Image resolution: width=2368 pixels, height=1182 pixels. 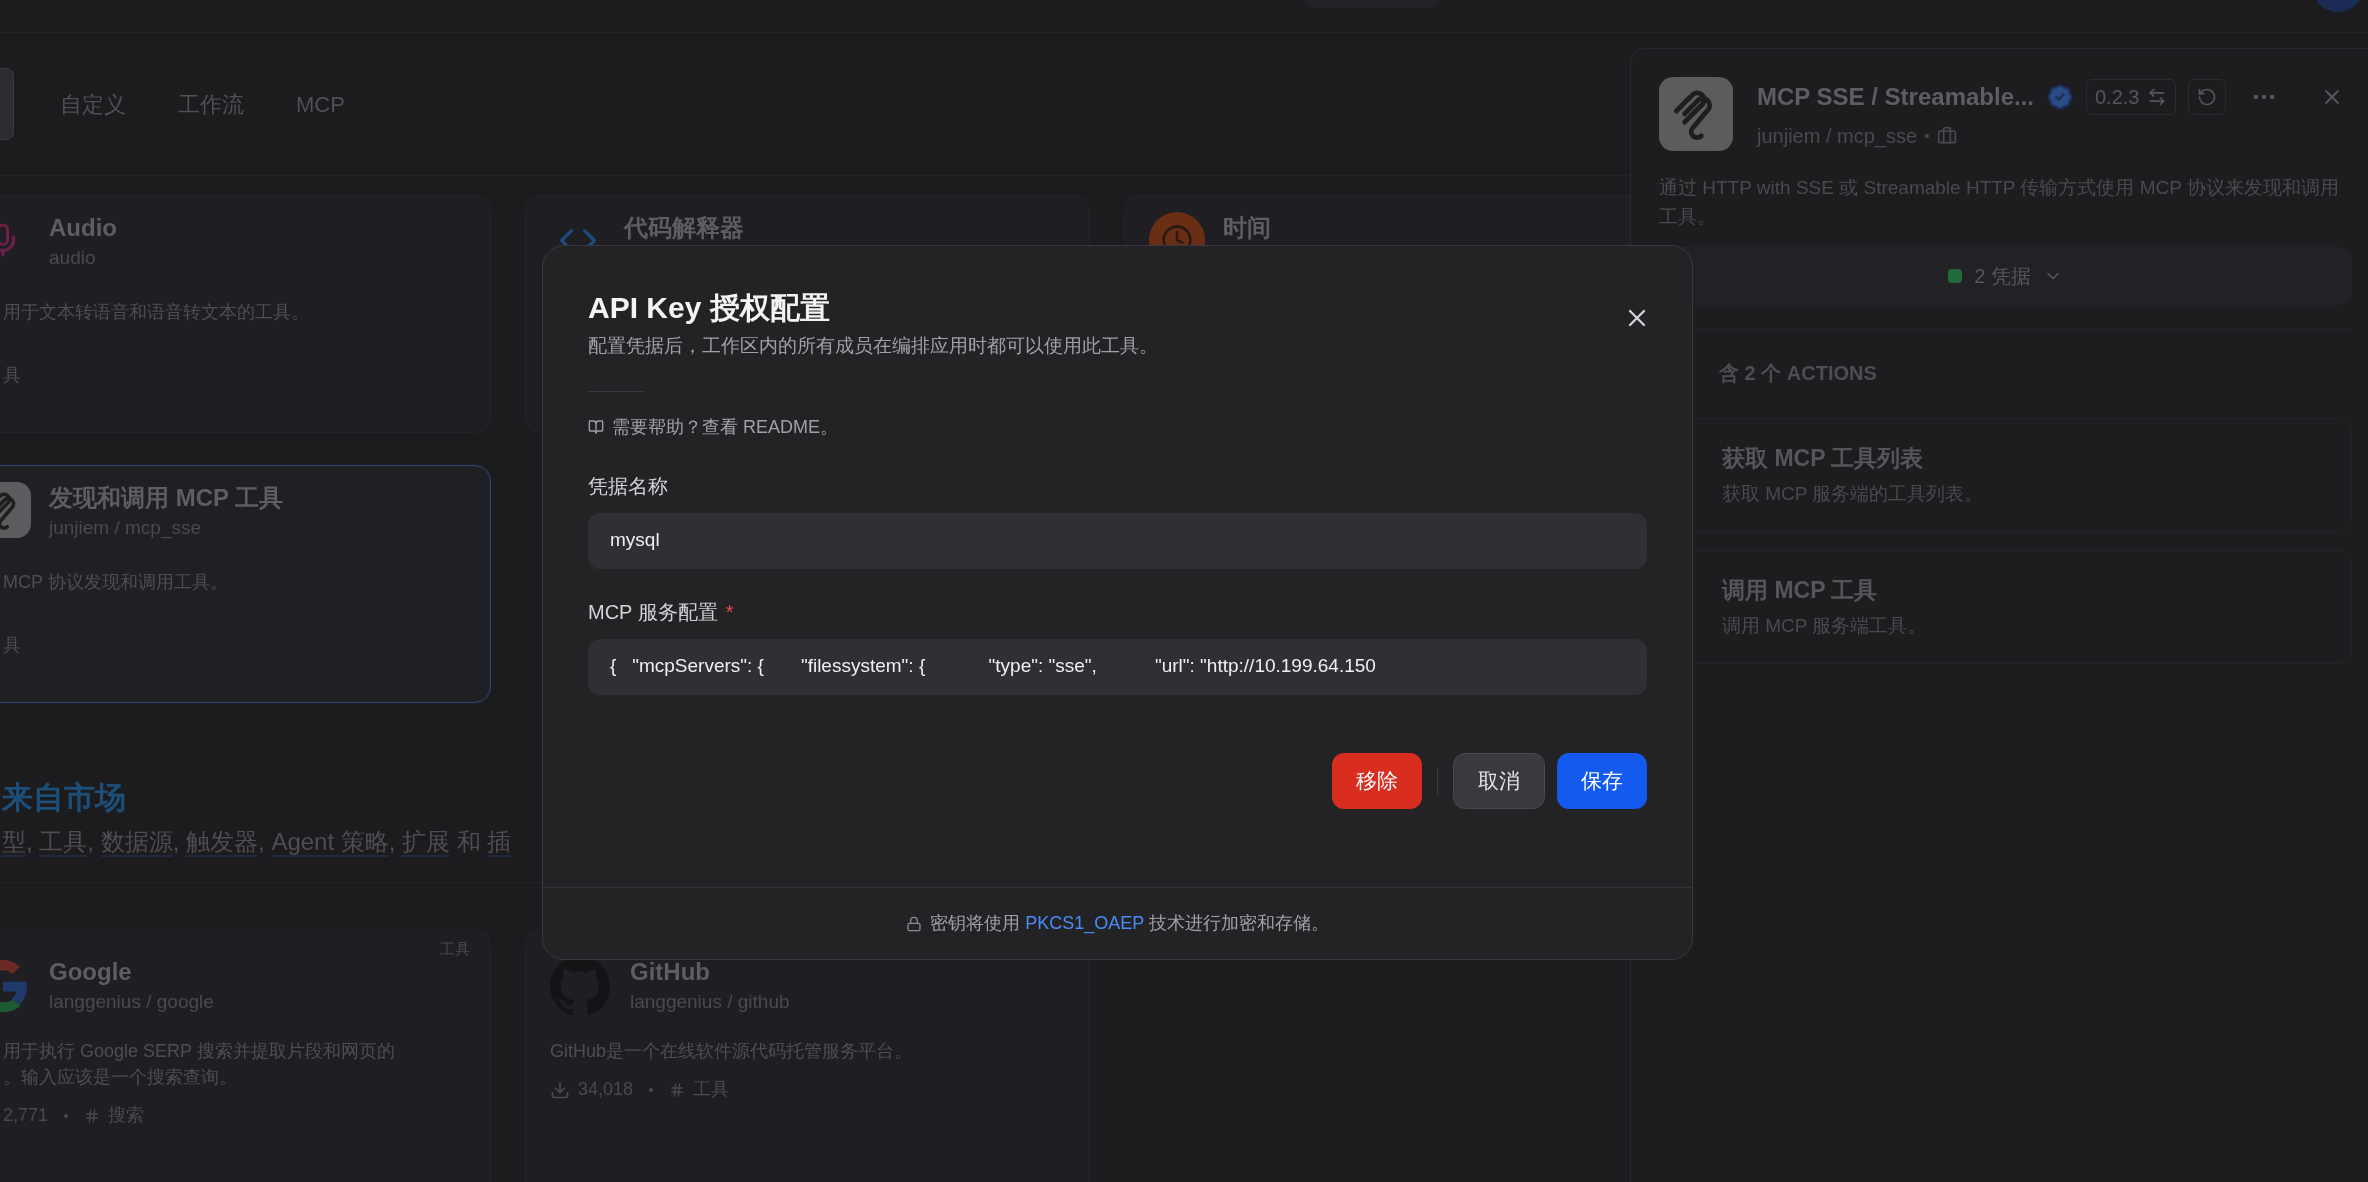 I want to click on action-title: 获取 MCP 工具列表, so click(x=1823, y=458).